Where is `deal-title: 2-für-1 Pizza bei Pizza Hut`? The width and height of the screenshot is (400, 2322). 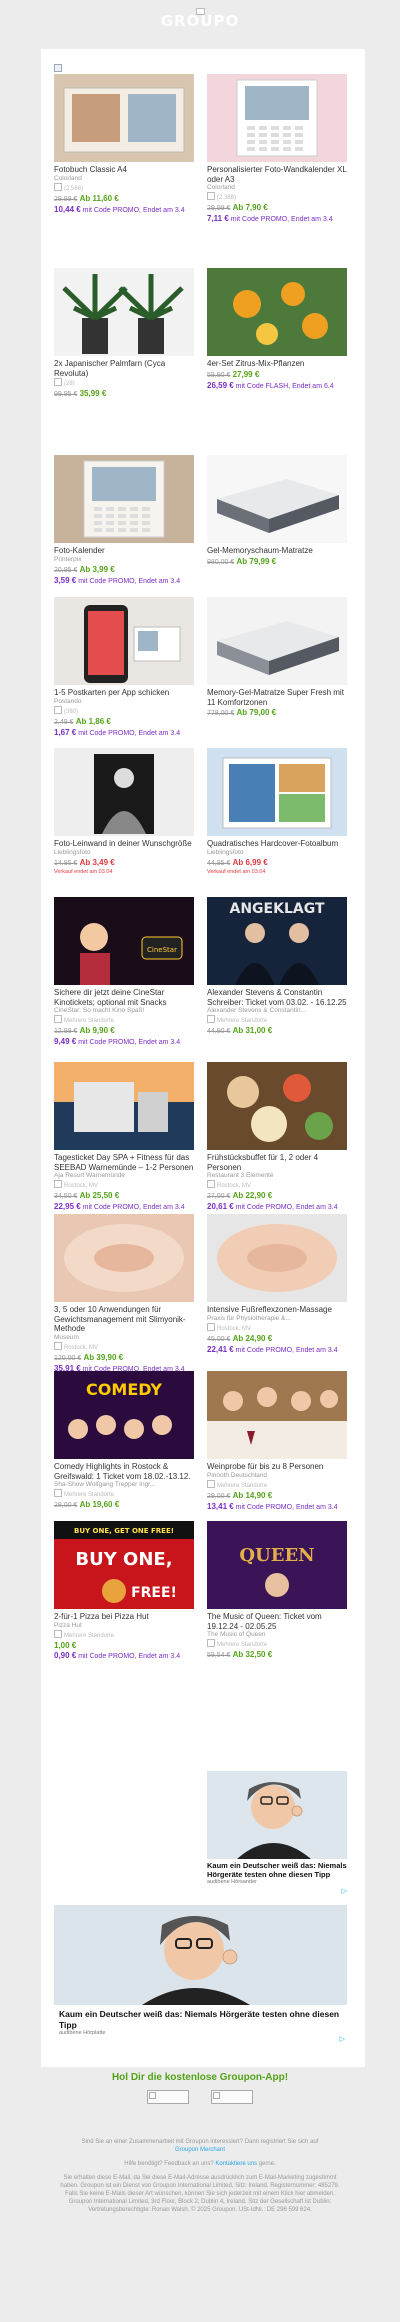 deal-title: 2-für-1 Pizza bei Pizza Hut is located at coordinates (124, 1617).